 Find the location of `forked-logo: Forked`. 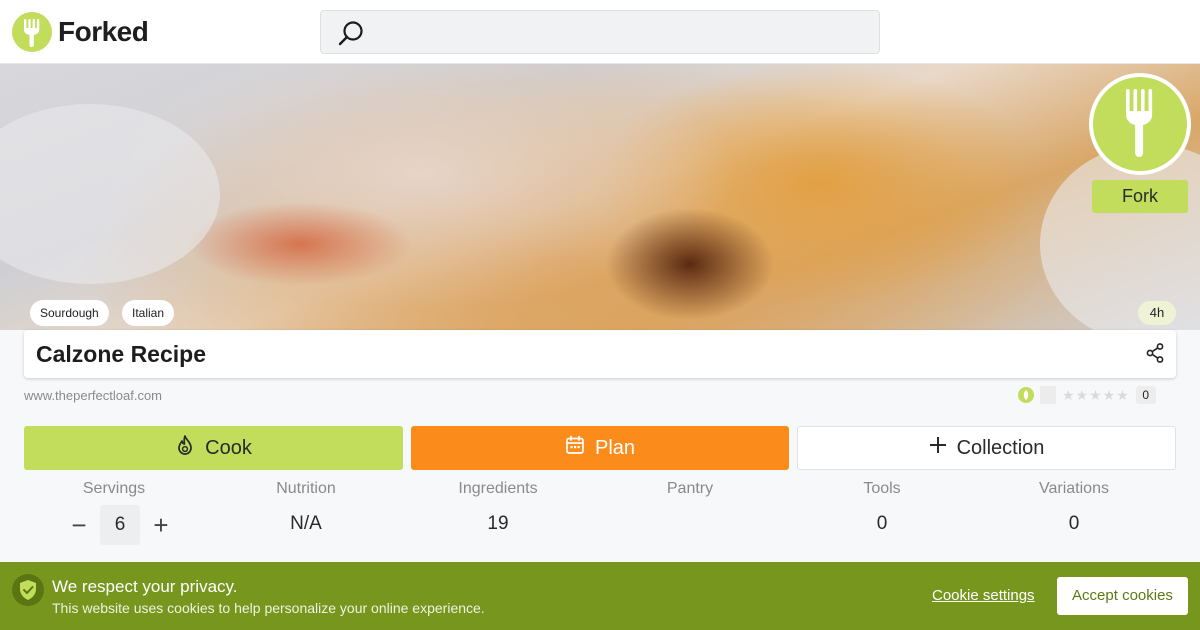

forked-logo: Forked is located at coordinates (80, 32).